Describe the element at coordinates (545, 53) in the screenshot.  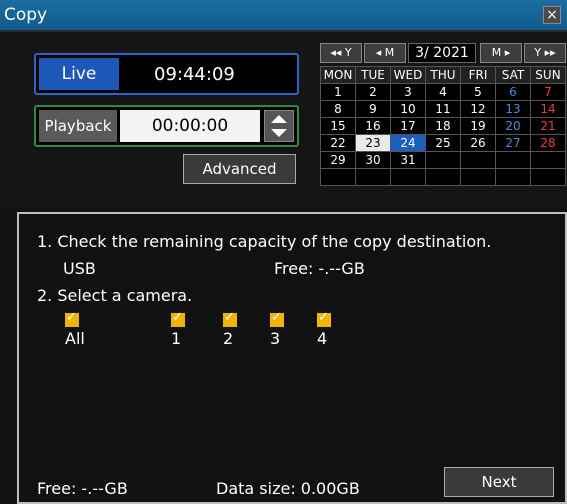
I see `next-year-button: Y ▸▸` at that location.